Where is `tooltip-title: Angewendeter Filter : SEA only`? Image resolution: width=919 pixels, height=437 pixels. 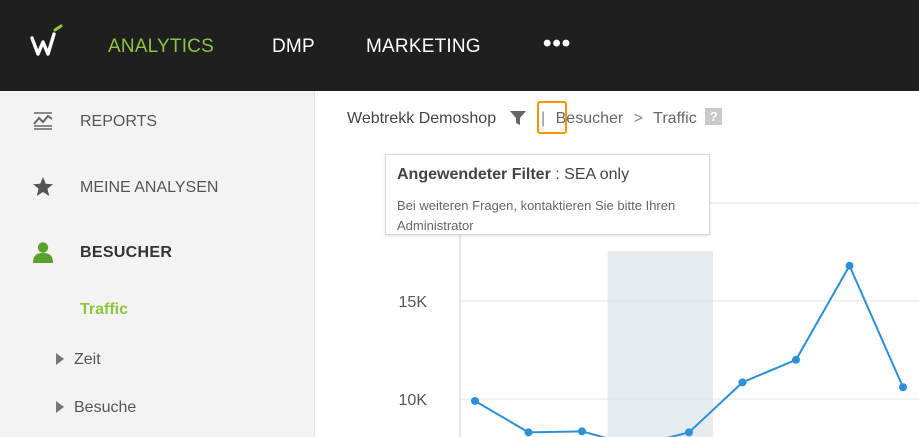 tooltip-title: Angewendeter Filter : SEA only is located at coordinates (513, 175).